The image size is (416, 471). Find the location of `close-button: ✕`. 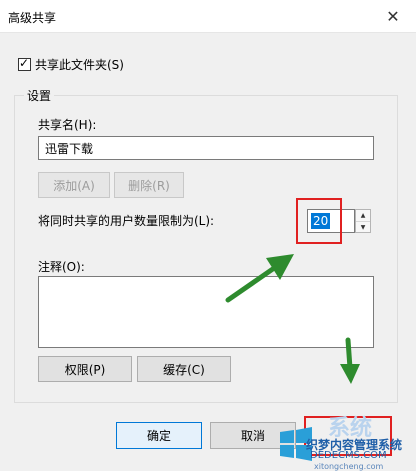

close-button: ✕ is located at coordinates (393, 16).